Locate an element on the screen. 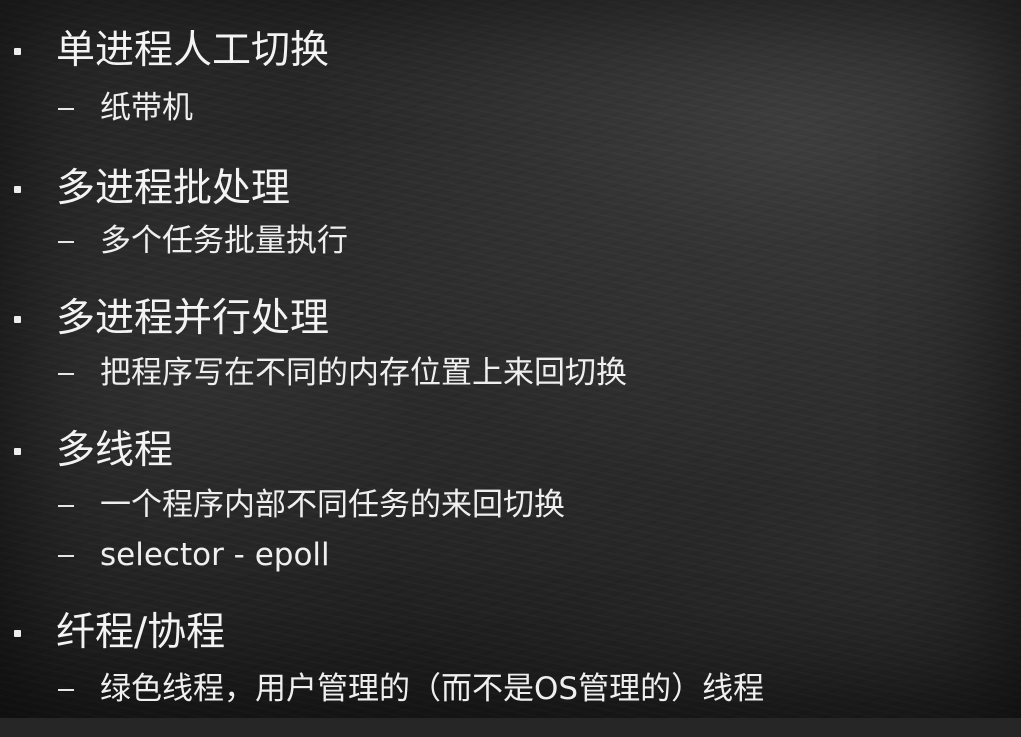  bullet-title: 多线程 is located at coordinates (115, 450).